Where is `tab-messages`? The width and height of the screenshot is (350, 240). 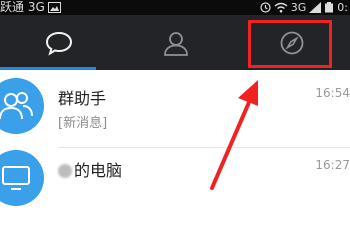 tab-messages is located at coordinates (58, 42).